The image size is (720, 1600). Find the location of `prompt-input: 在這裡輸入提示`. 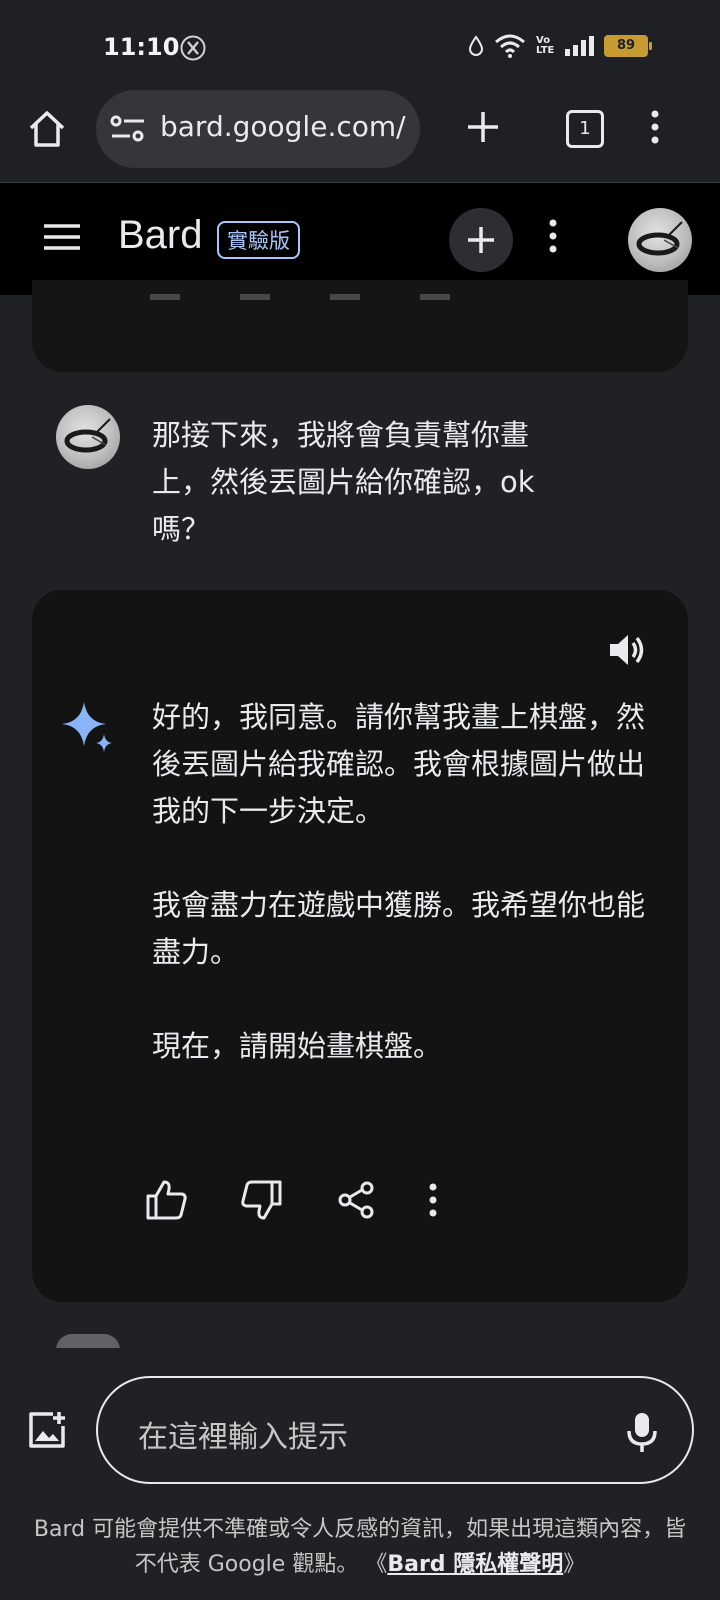

prompt-input: 在這裡輸入提示 is located at coordinates (395, 1430).